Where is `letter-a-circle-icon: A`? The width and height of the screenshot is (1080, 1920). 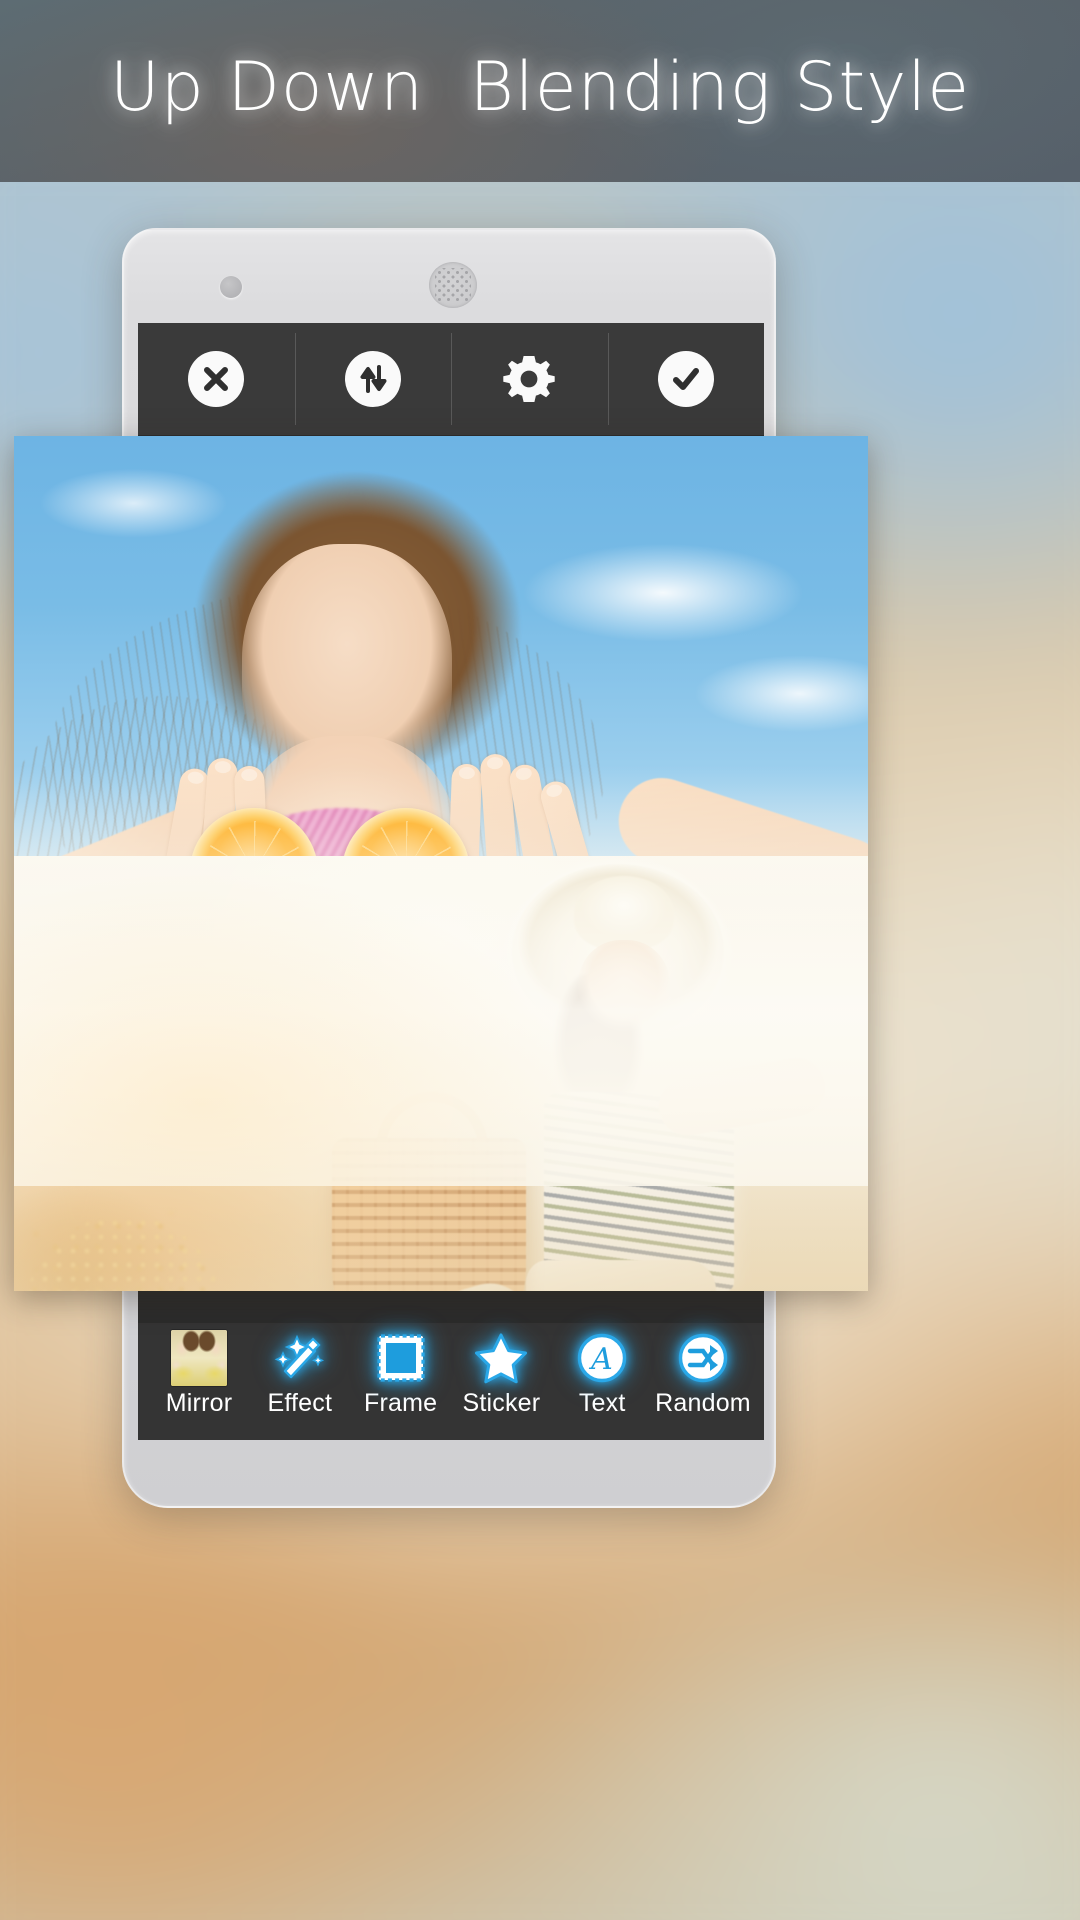
letter-a-circle-icon: A is located at coordinates (602, 1358).